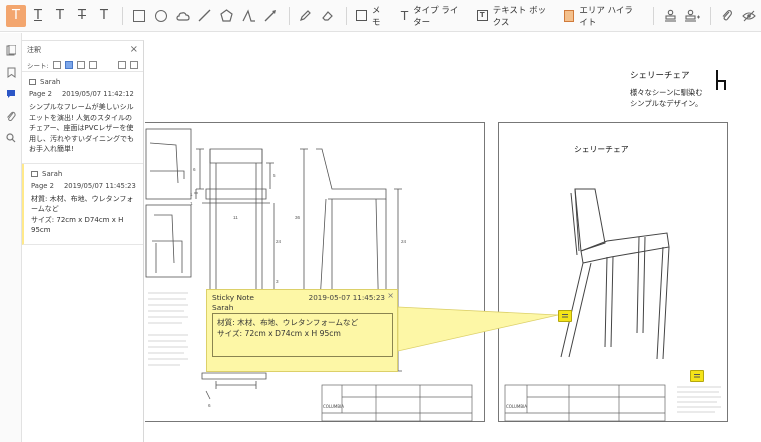  I want to click on polyline-tool, so click(249, 16).